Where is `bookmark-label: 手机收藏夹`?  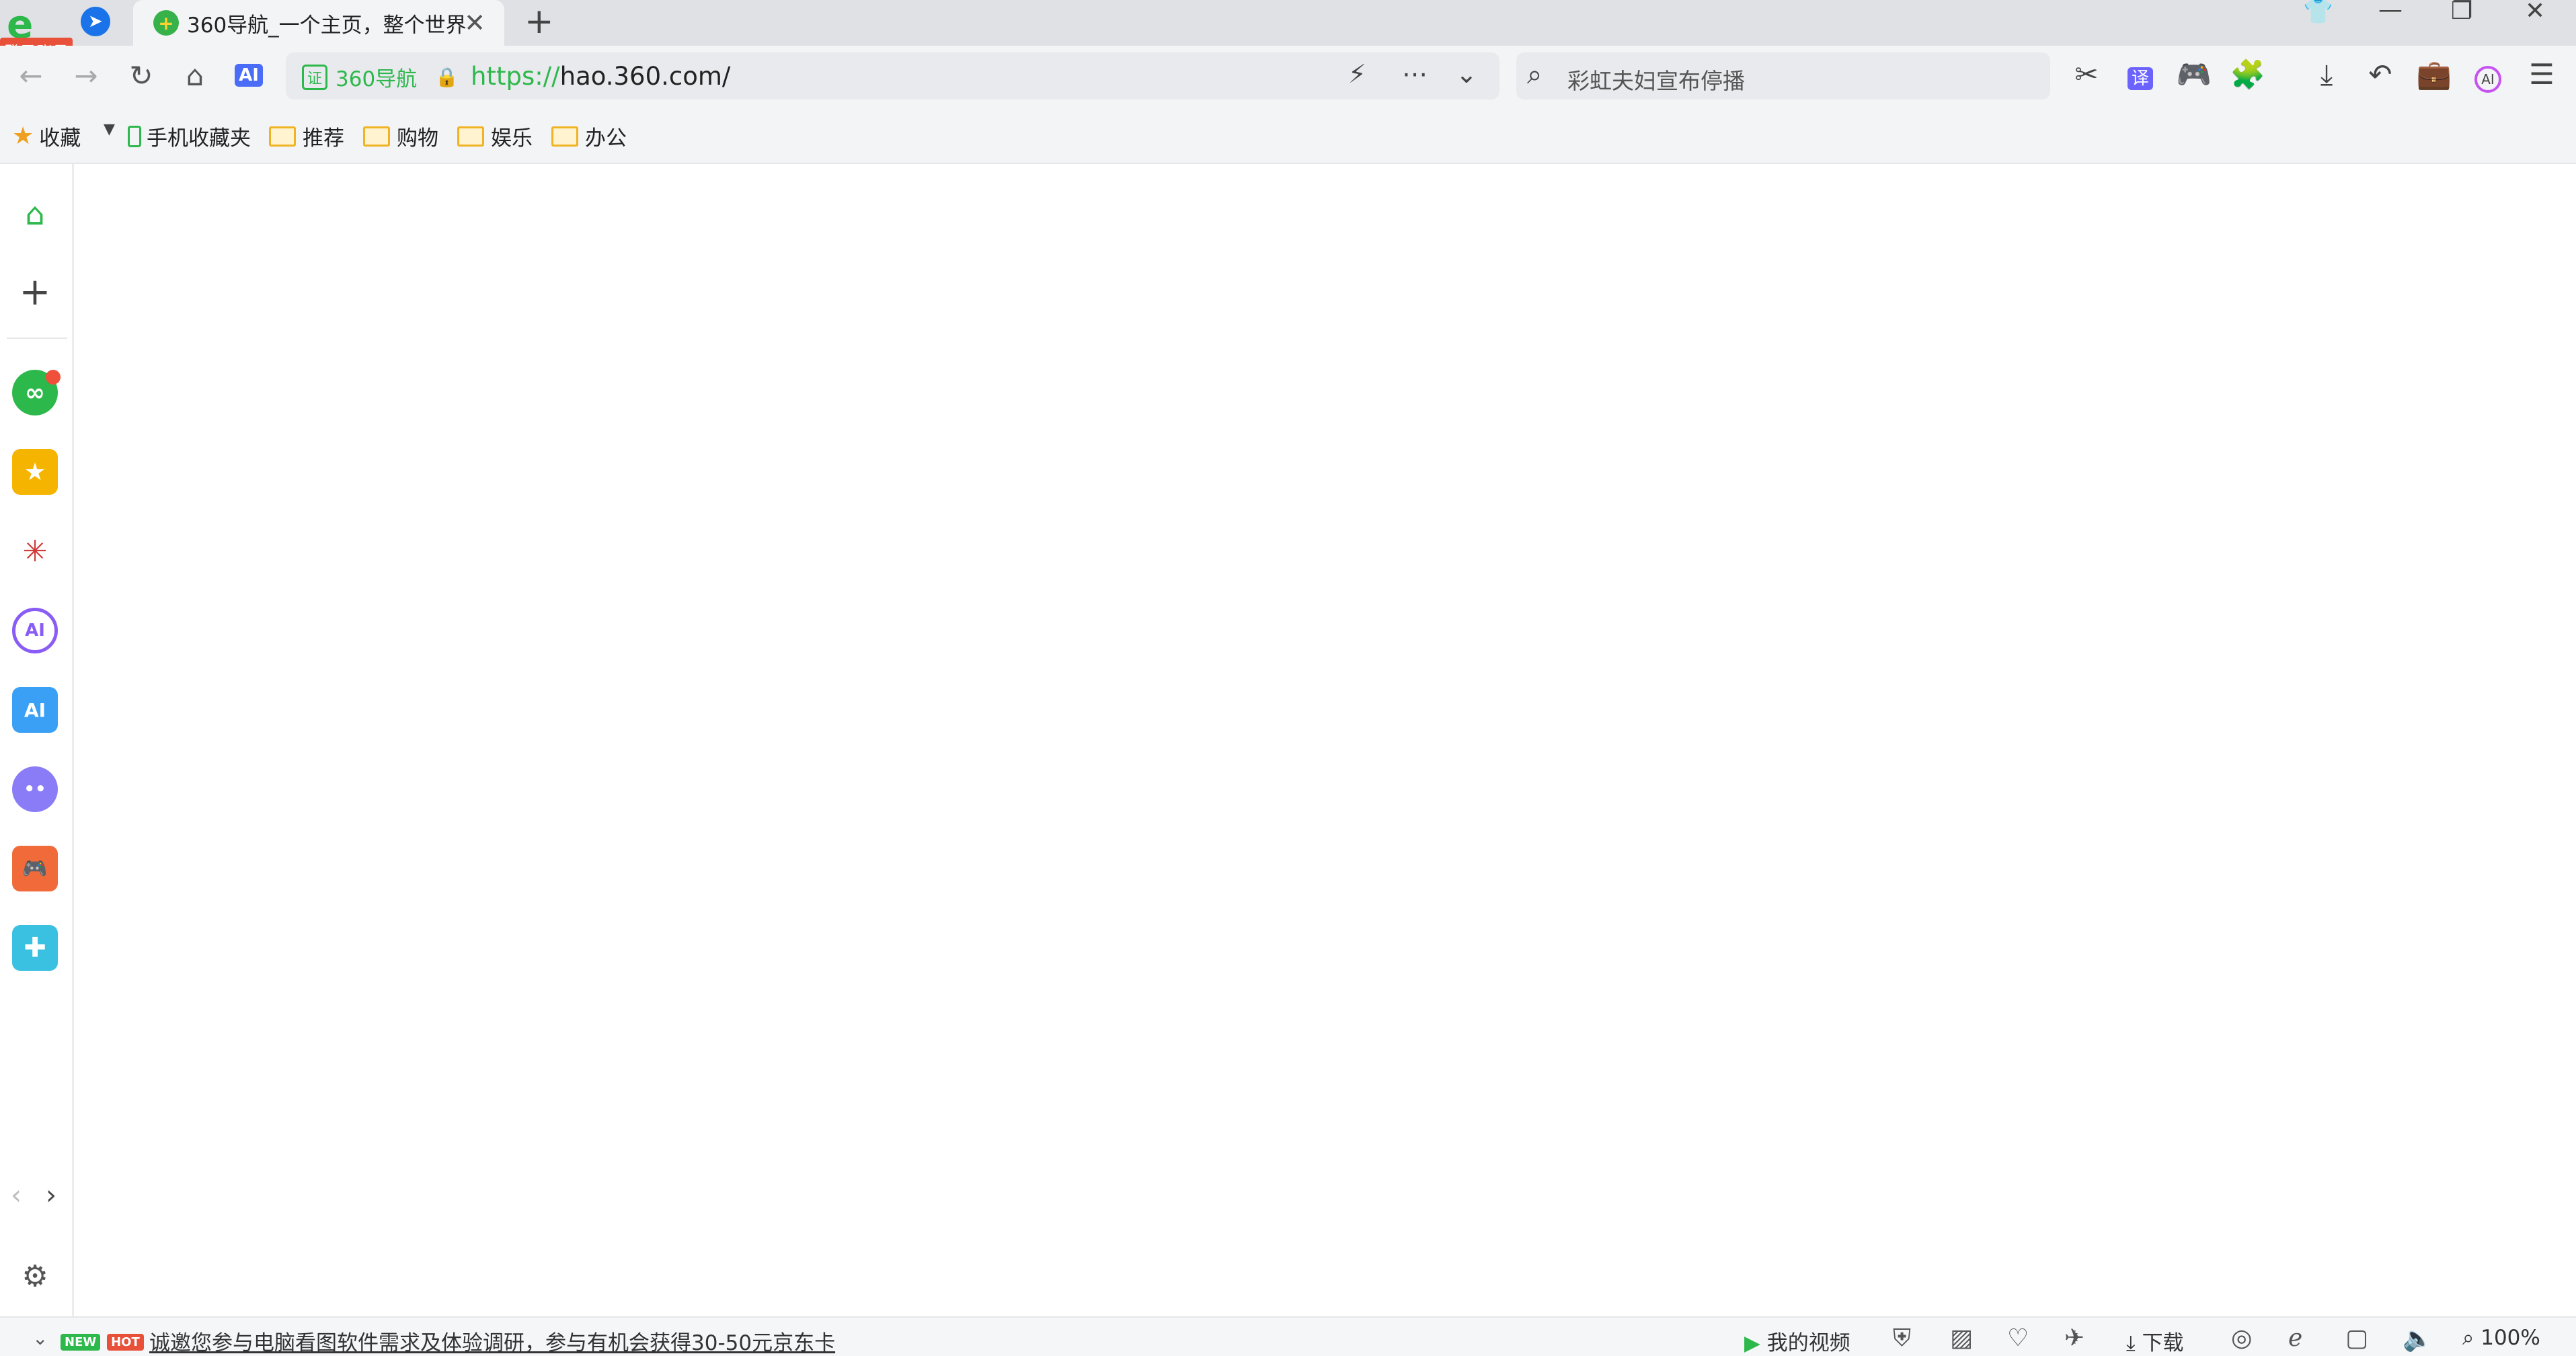
bookmark-label: 手机收藏夹 is located at coordinates (199, 138).